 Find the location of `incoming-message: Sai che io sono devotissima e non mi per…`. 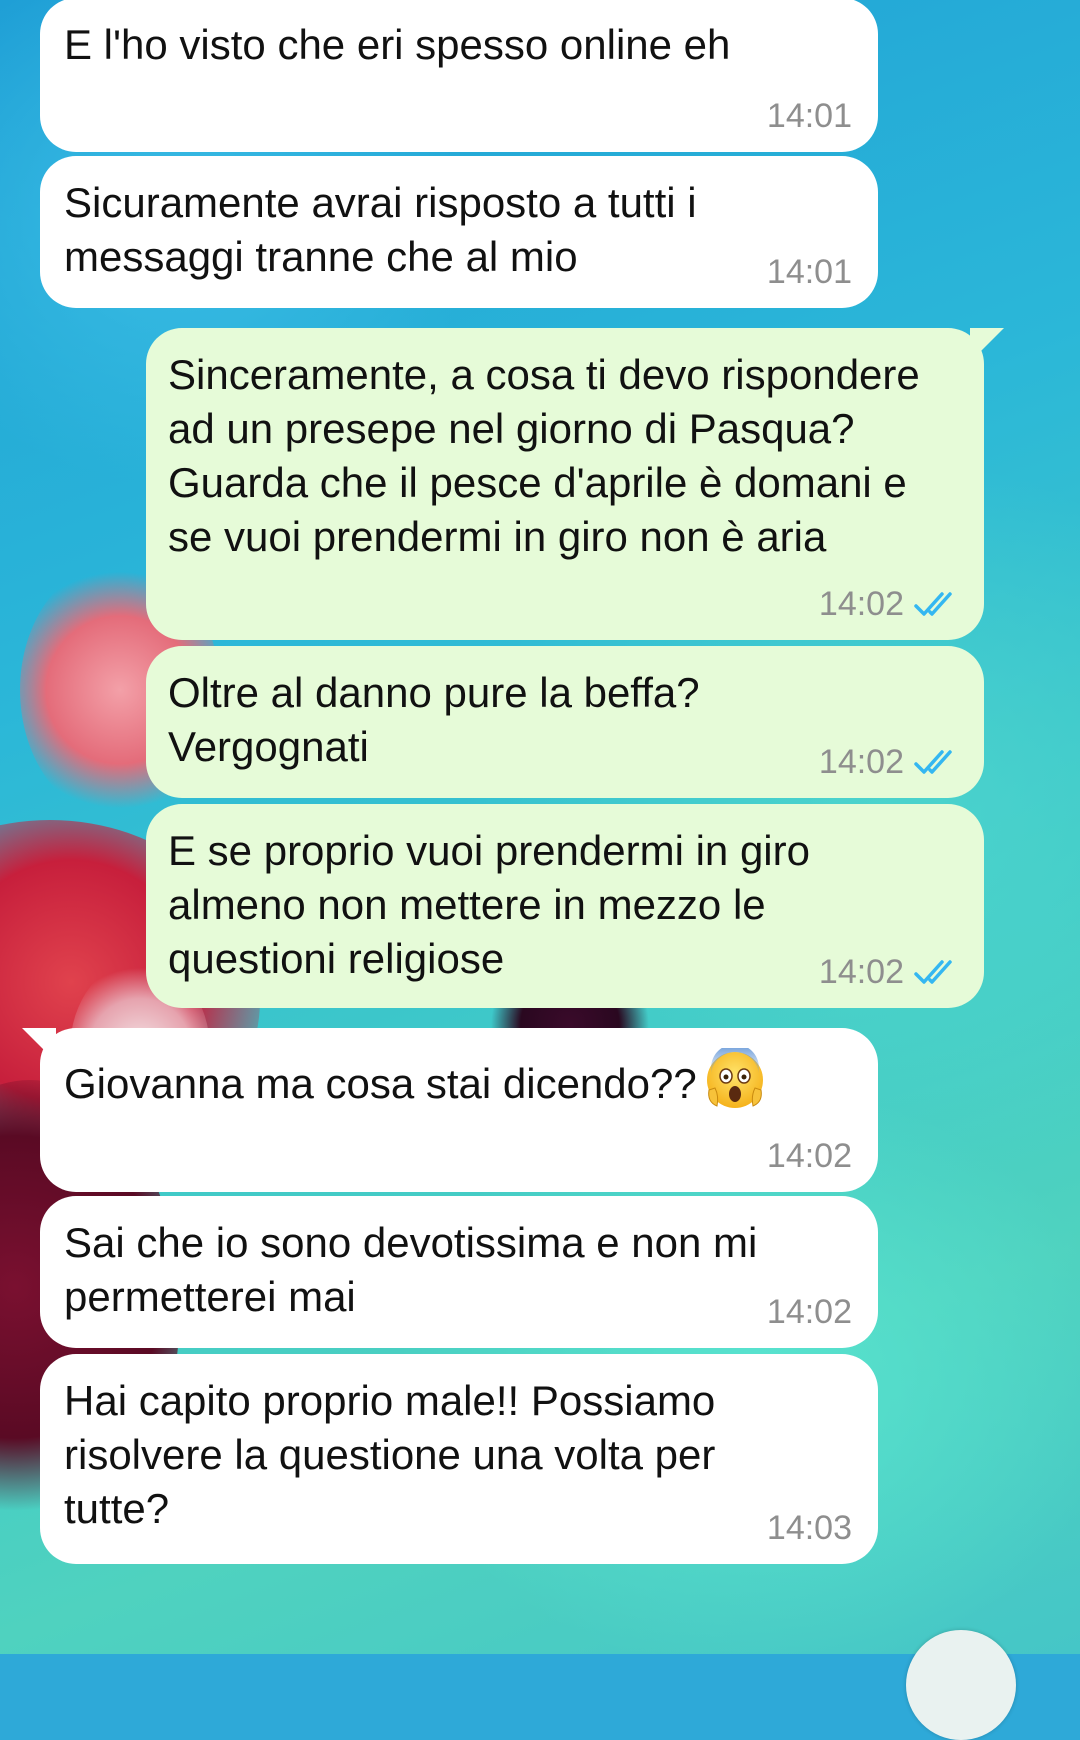

incoming-message: Sai che io sono devotissima e non mi per… is located at coordinates (459, 1272).